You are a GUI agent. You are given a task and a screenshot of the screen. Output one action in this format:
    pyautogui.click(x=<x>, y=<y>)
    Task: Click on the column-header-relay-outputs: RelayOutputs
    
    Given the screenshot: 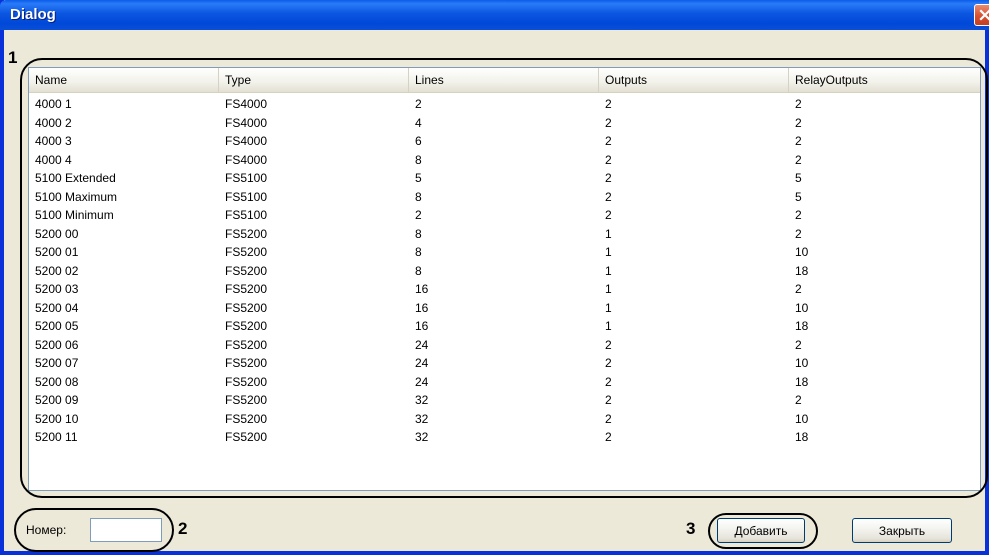 What is the action you would take?
    pyautogui.click(x=884, y=80)
    